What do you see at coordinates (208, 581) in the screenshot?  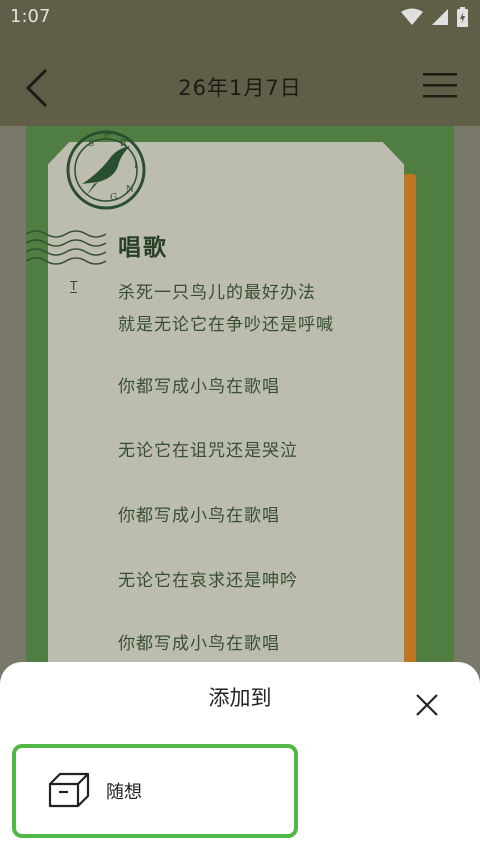 I see `poem-line: 无论它在哀求还是呻吟` at bounding box center [208, 581].